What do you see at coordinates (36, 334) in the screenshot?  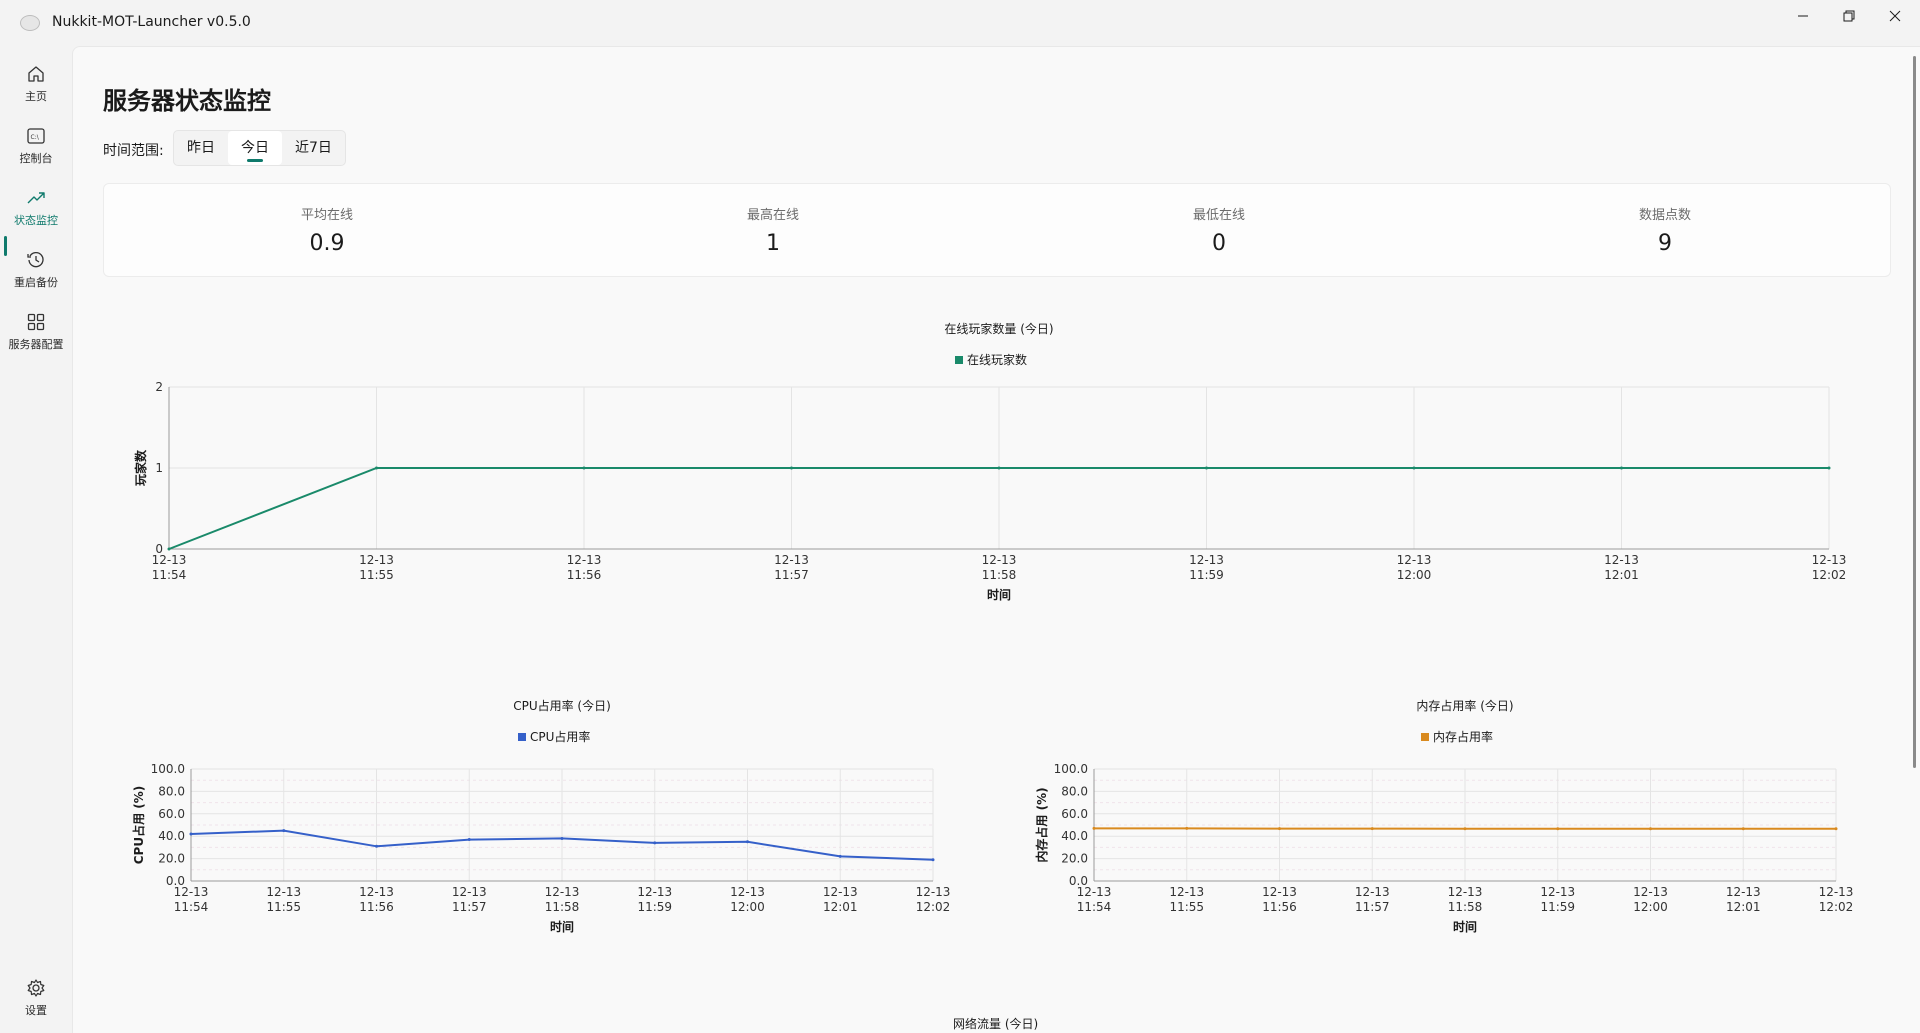 I see `sidebar-item-server-config: 服务器配置` at bounding box center [36, 334].